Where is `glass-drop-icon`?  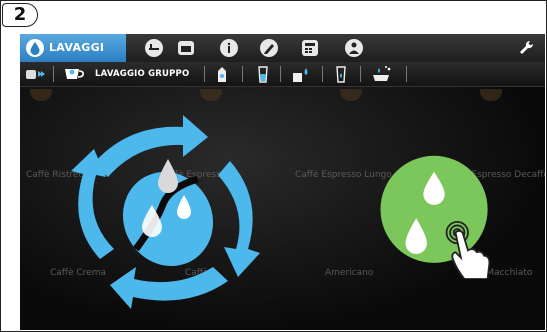
glass-drop-icon is located at coordinates (341, 74).